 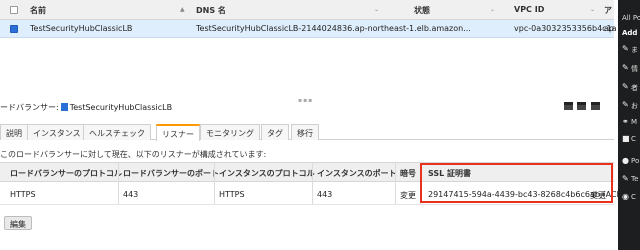 I want to click on tab-migration: 移行, so click(x=305, y=132).